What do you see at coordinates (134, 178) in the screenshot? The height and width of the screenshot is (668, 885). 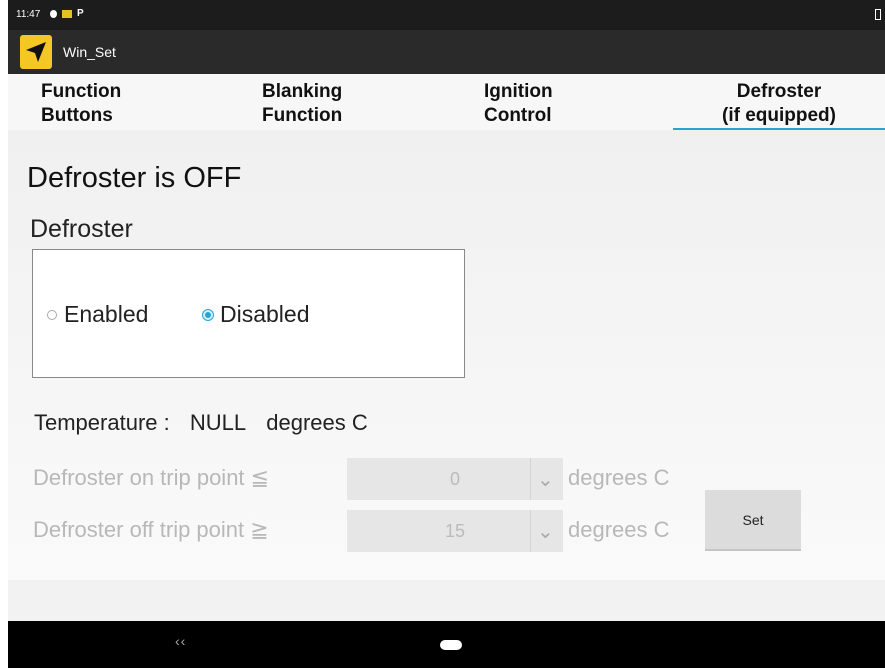 I see `defroster-status-title: Defroster is OFF` at bounding box center [134, 178].